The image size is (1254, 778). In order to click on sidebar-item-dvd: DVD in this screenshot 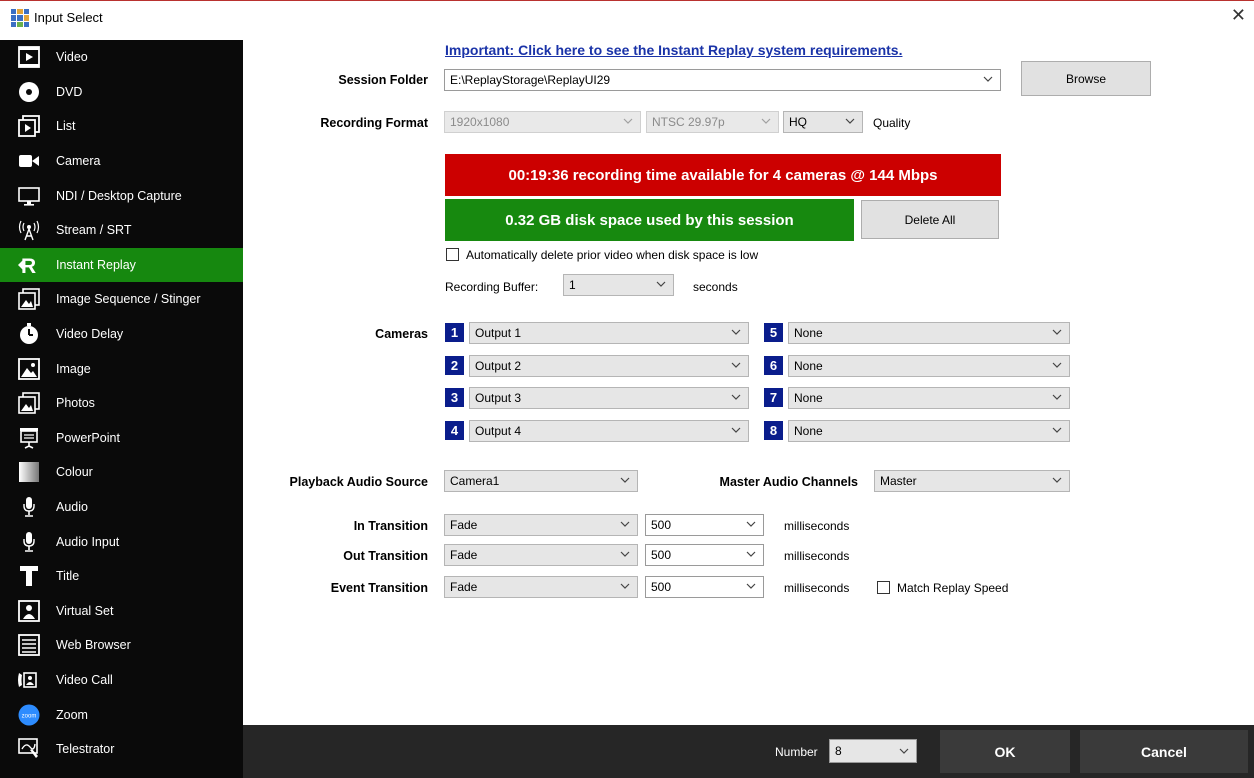, I will do `click(121, 92)`.